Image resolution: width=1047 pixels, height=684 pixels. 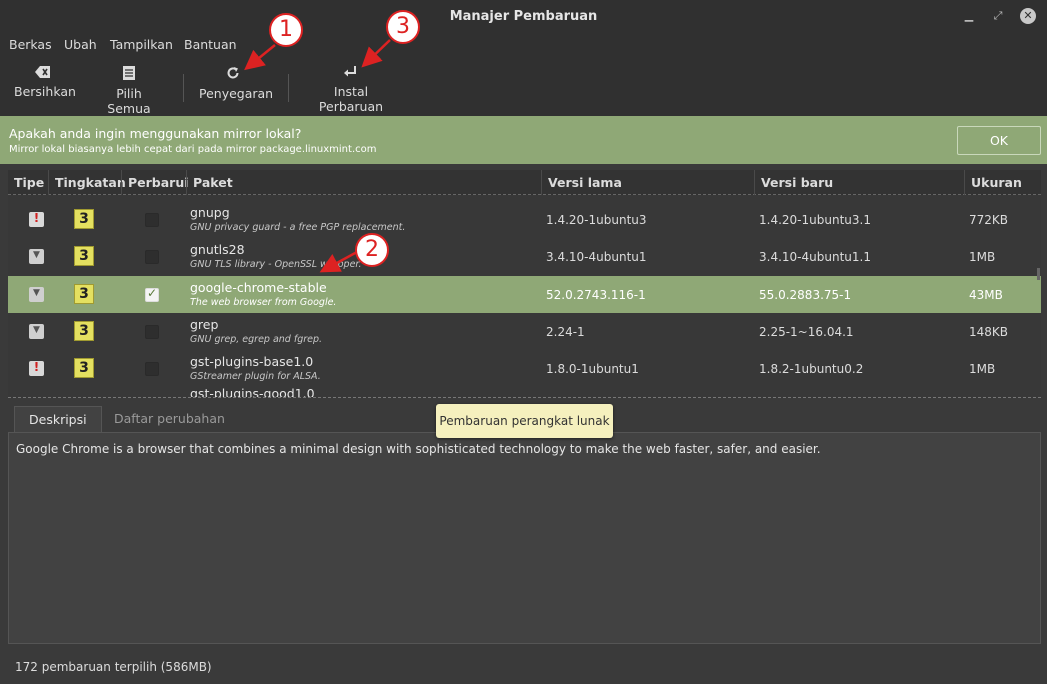 I want to click on annotation-arrows, so click(x=317, y=156).